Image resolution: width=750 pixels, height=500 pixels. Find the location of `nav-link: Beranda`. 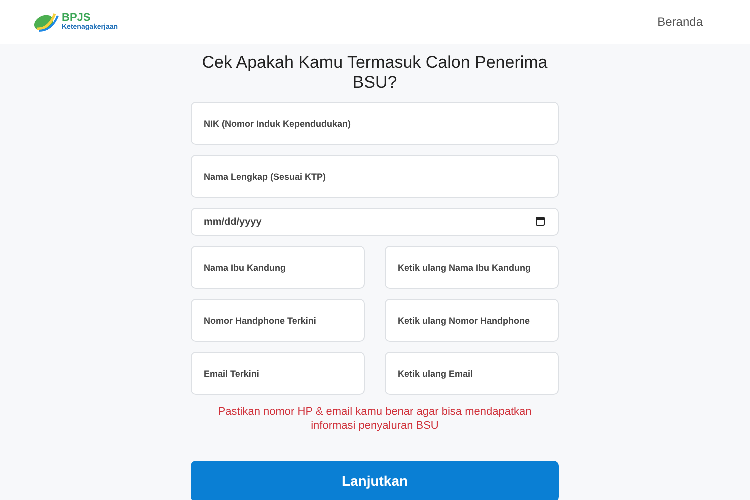

nav-link: Beranda is located at coordinates (680, 22).